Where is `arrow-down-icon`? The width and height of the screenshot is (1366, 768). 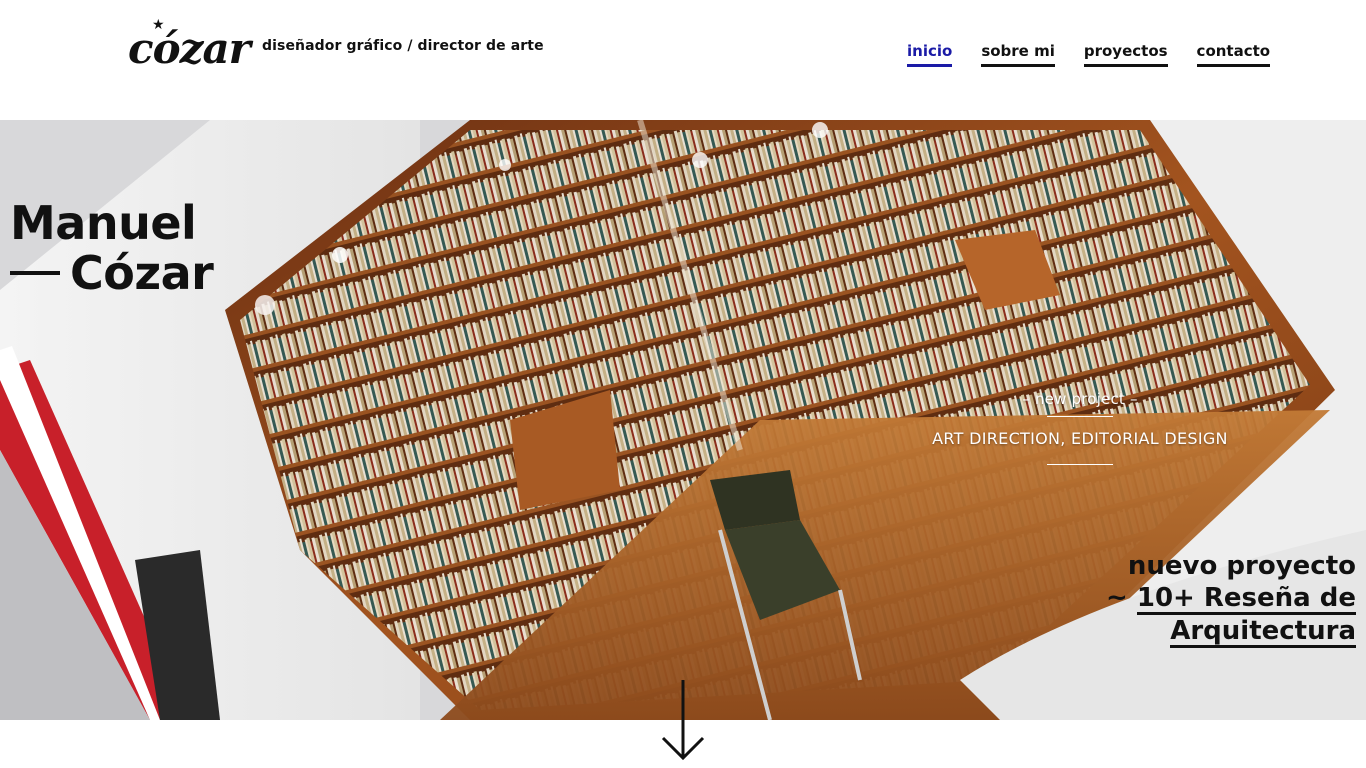 arrow-down-icon is located at coordinates (683, 721).